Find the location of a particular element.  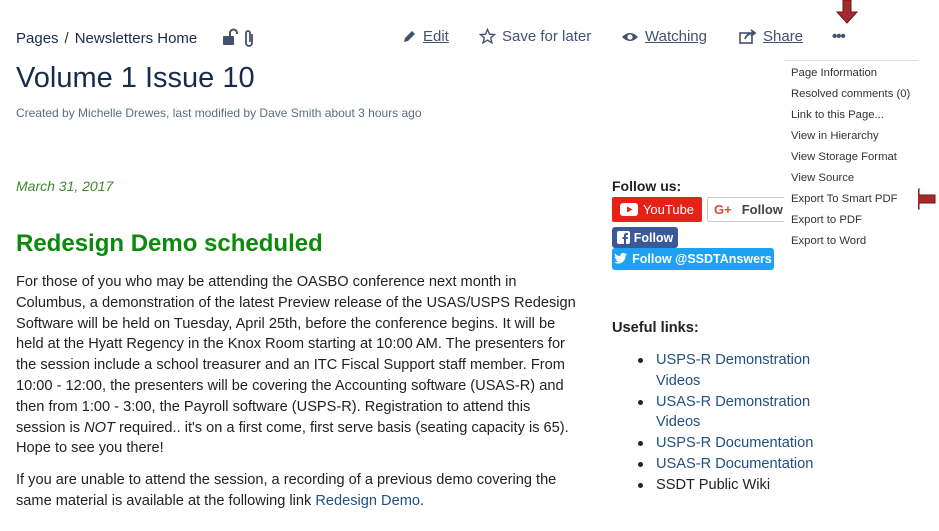

youtube-play-icon is located at coordinates (628, 209).